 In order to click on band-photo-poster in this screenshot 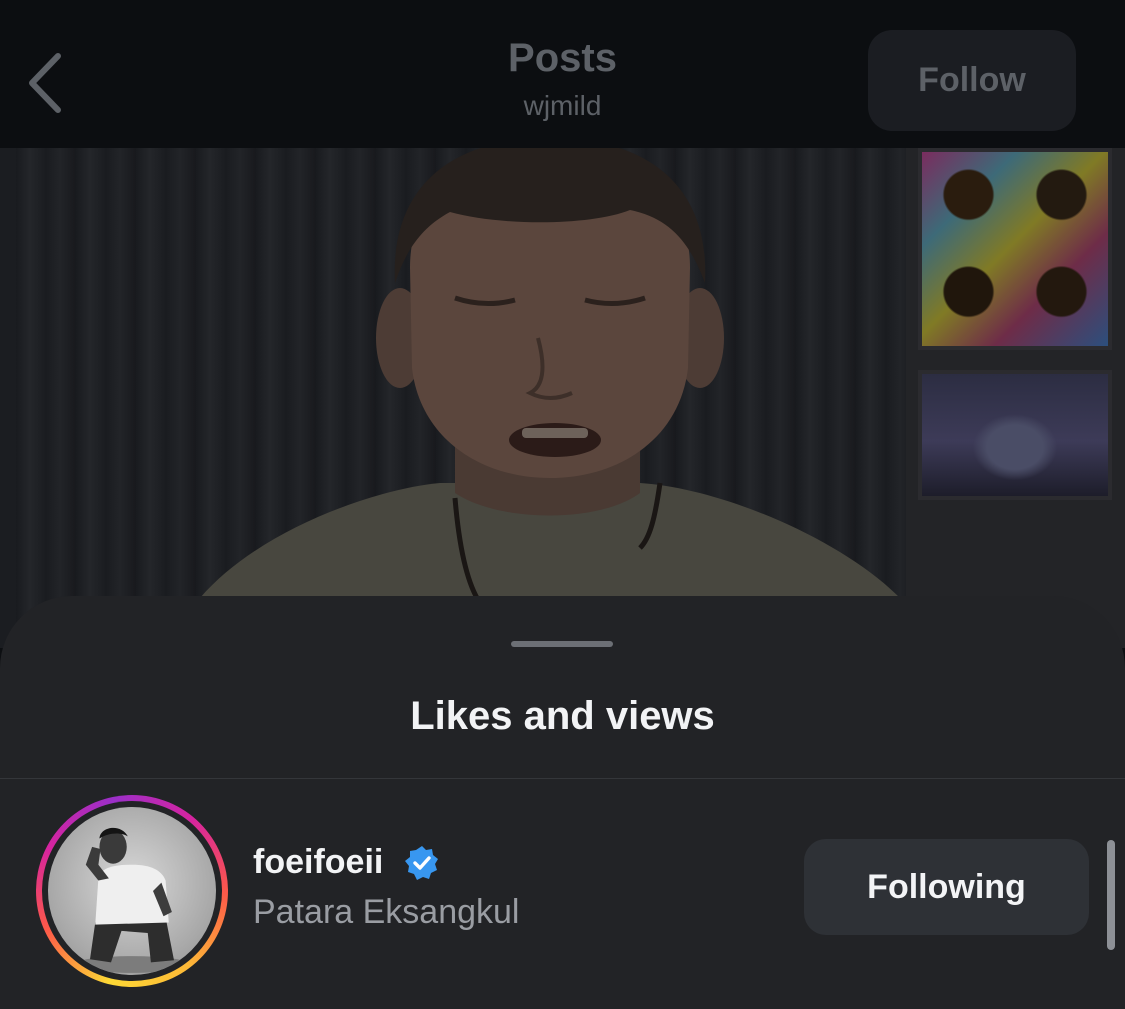, I will do `click(1015, 435)`.